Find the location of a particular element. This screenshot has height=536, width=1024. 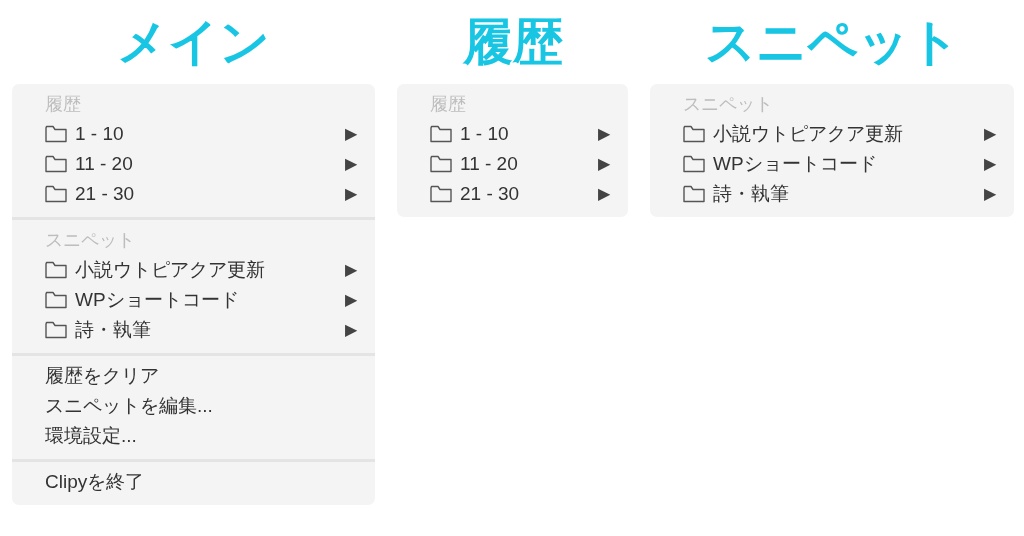

menu-item: 履歴をクリア is located at coordinates (193, 376).